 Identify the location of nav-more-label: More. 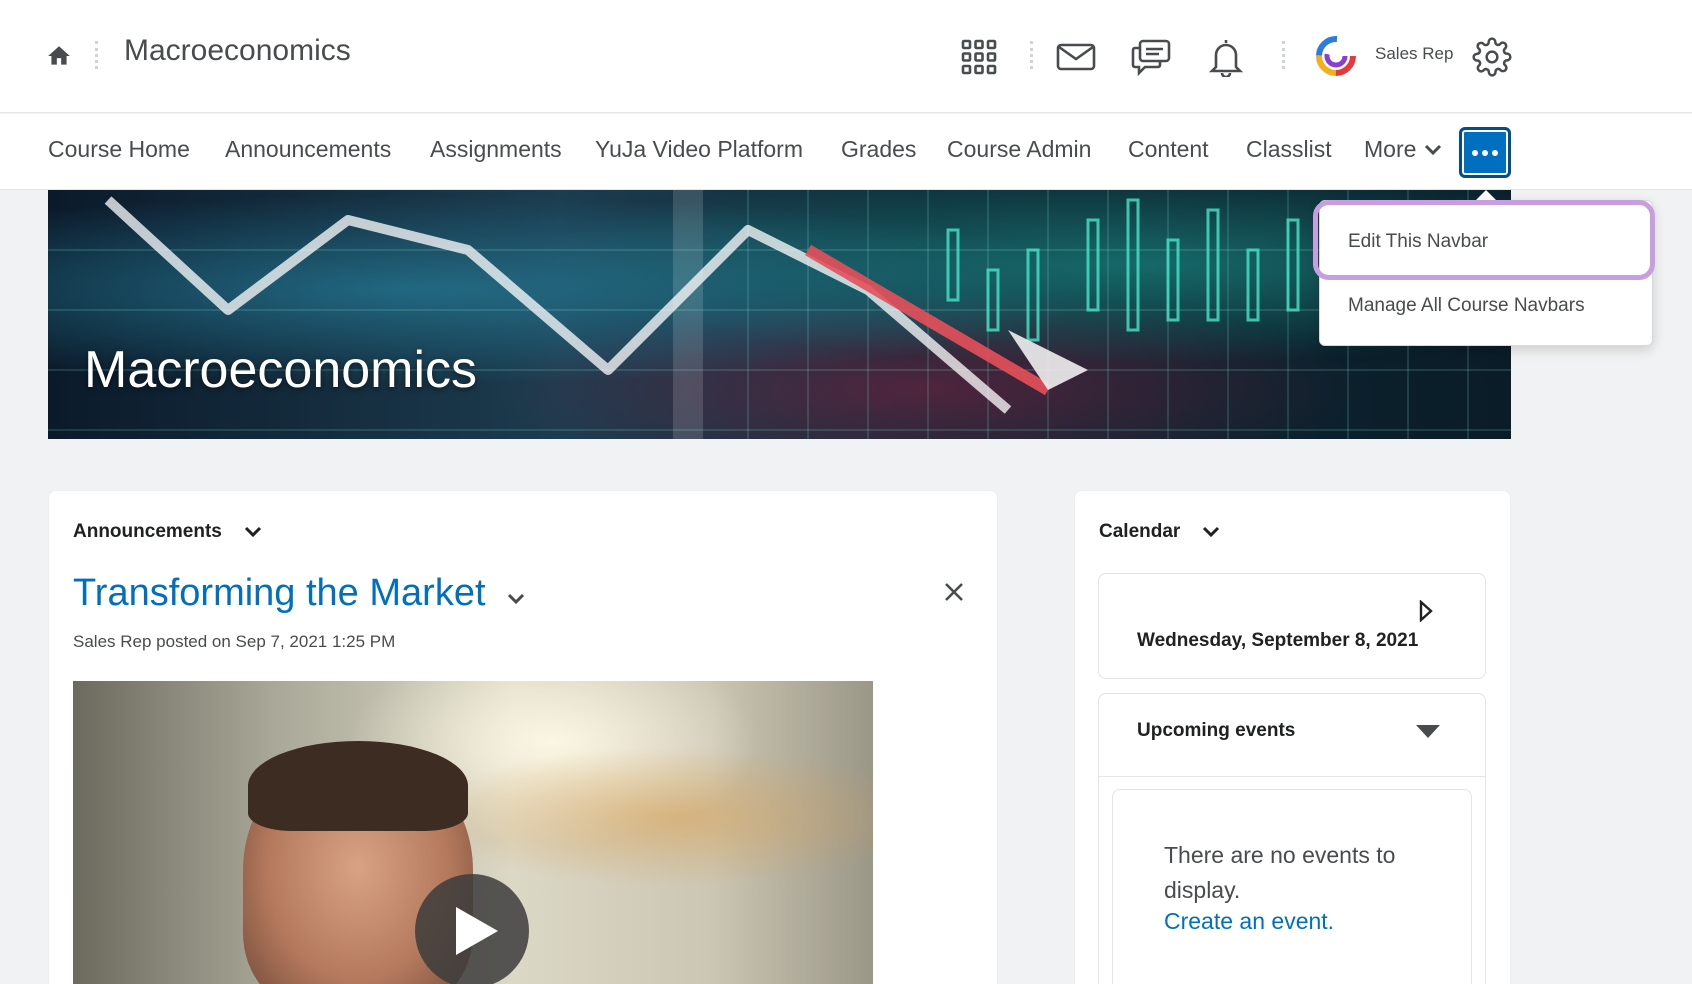
(1390, 149).